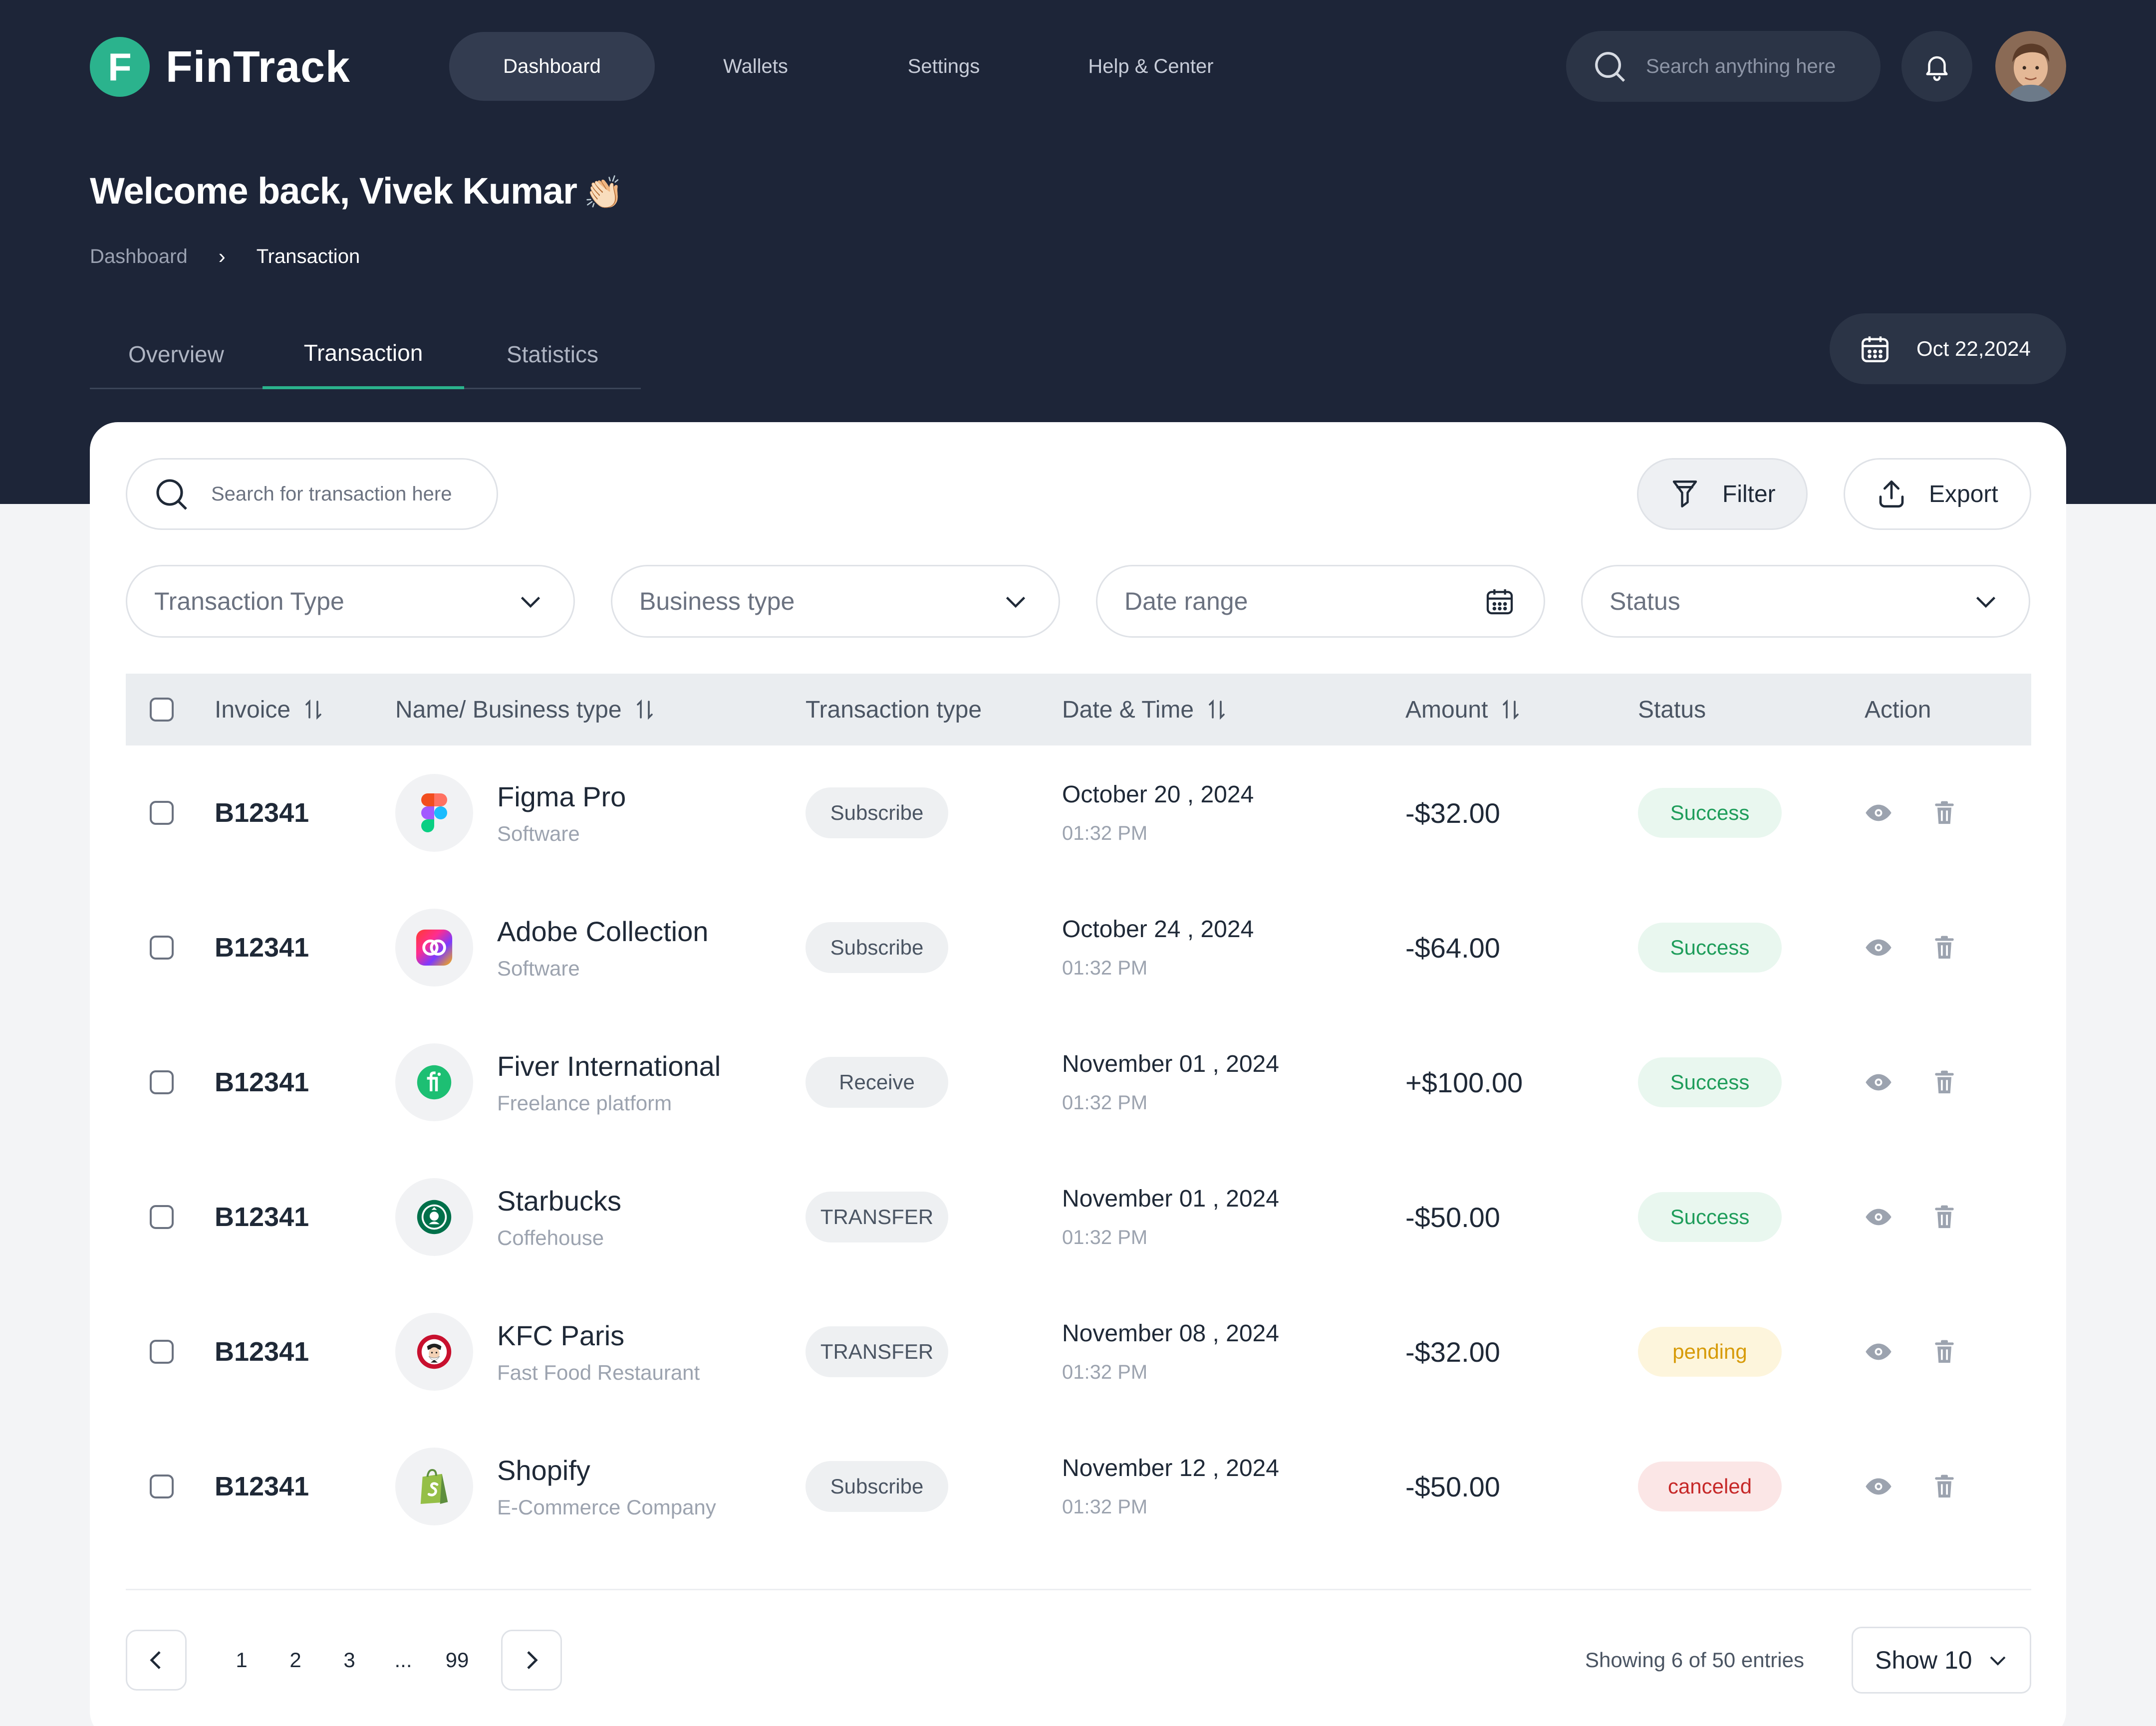 This screenshot has height=1726, width=2156. What do you see at coordinates (1948, 348) in the screenshot?
I see `date-picker-button: Oct 22,2024` at bounding box center [1948, 348].